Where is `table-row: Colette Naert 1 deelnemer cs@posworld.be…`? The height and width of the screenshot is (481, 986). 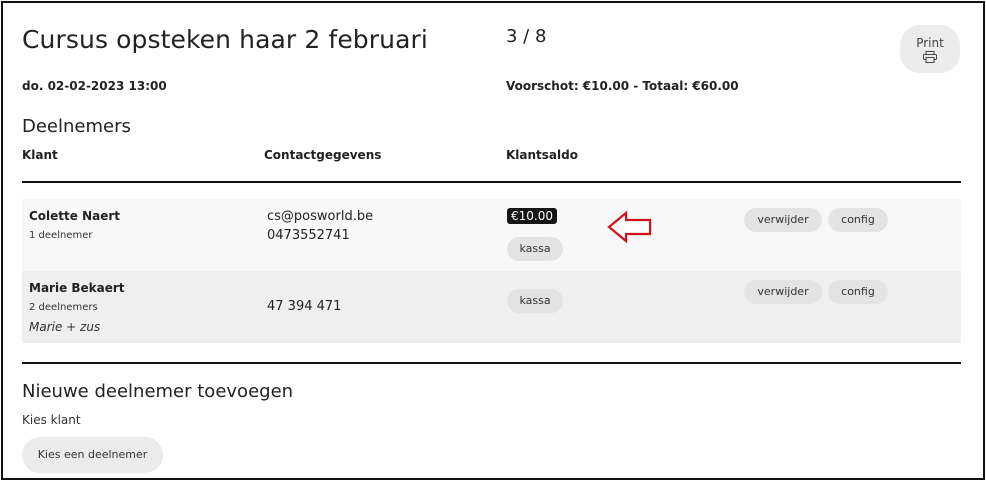
table-row: Colette Naert 1 deelnemer cs@posworld.be… is located at coordinates (491, 235).